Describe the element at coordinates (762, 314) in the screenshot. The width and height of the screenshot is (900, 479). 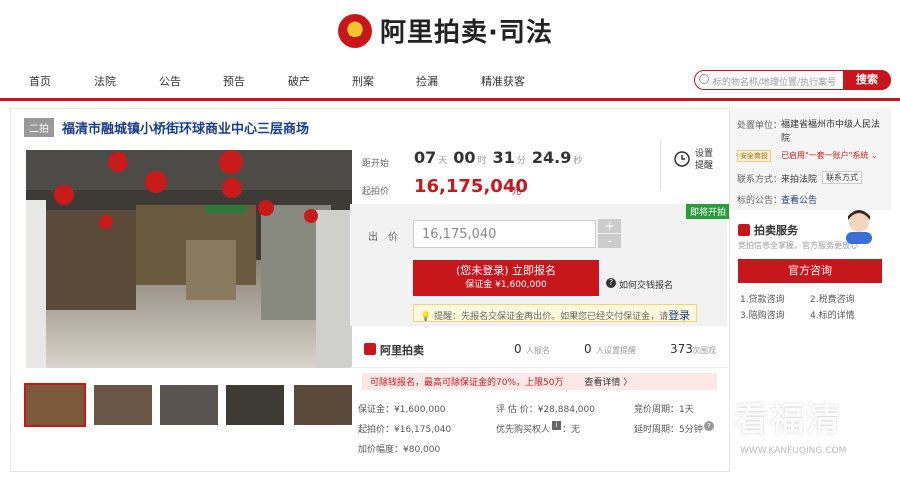
I see `service-link-accompany: 3.陪购咨询` at that location.